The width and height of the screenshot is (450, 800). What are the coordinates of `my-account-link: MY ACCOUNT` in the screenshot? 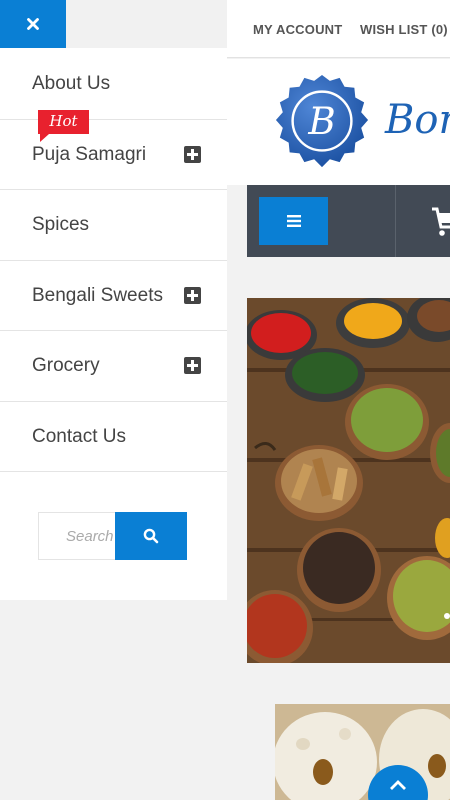 It's located at (297, 29).